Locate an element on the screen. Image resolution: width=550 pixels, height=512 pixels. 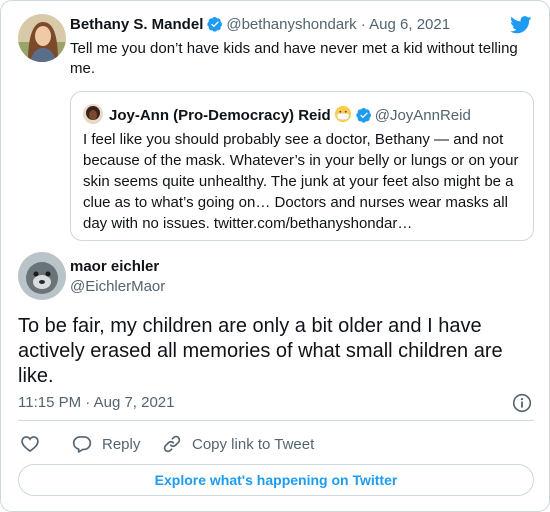
info-icon is located at coordinates (522, 403).